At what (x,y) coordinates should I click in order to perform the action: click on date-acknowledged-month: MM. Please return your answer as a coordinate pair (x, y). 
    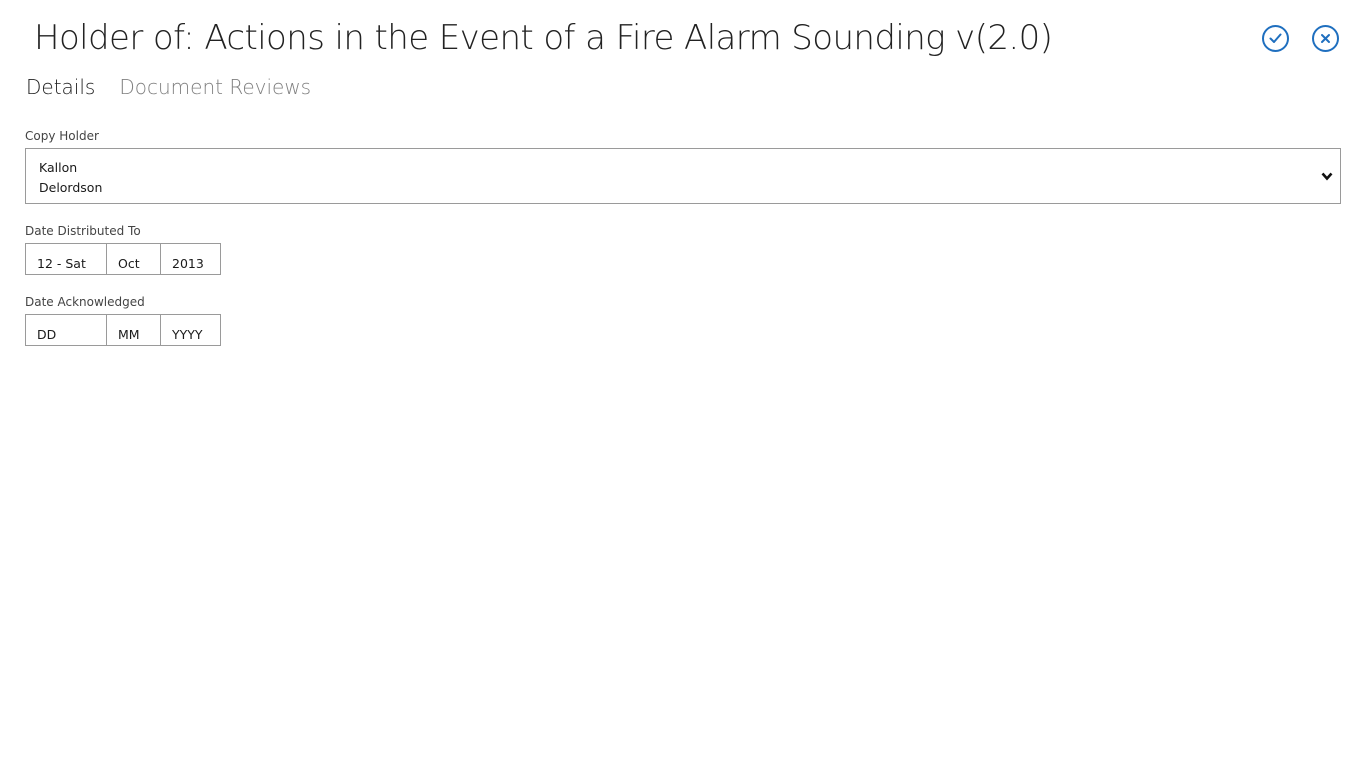
    Looking at the image, I should click on (133, 330).